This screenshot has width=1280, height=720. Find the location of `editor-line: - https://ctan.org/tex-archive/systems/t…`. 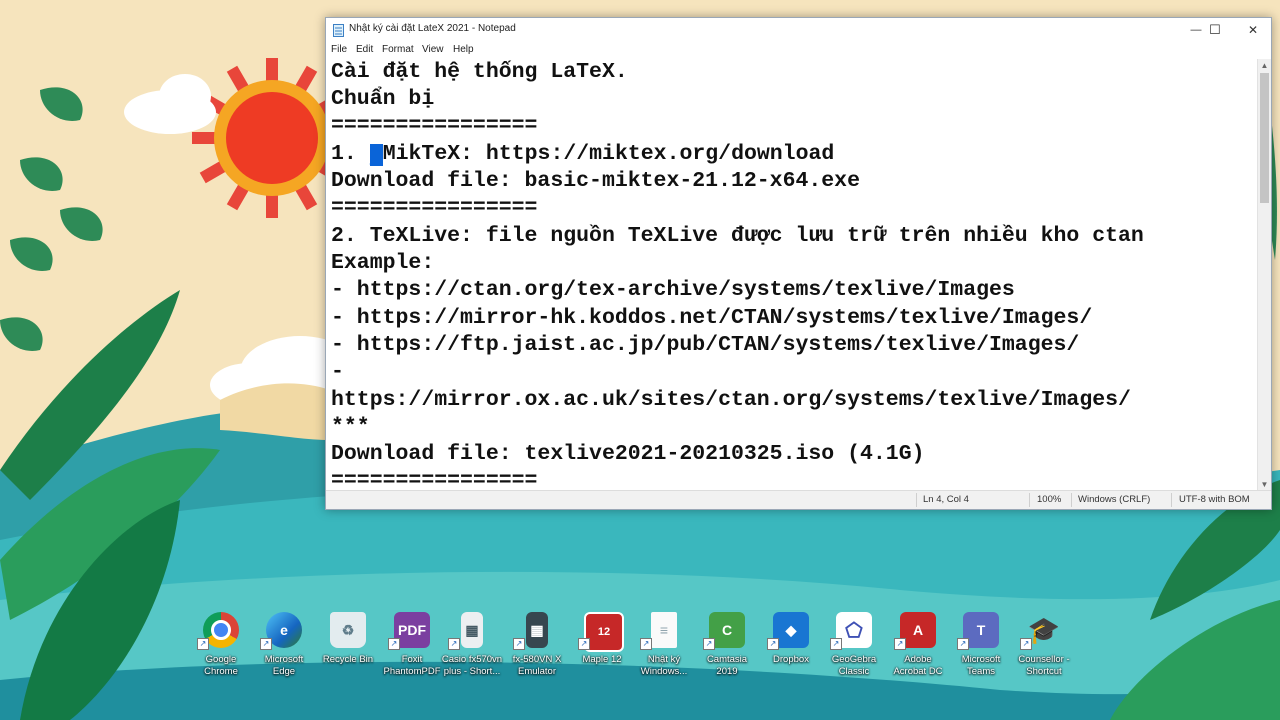

editor-line: - https://ctan.org/tex-archive/systems/t… is located at coordinates (673, 290).